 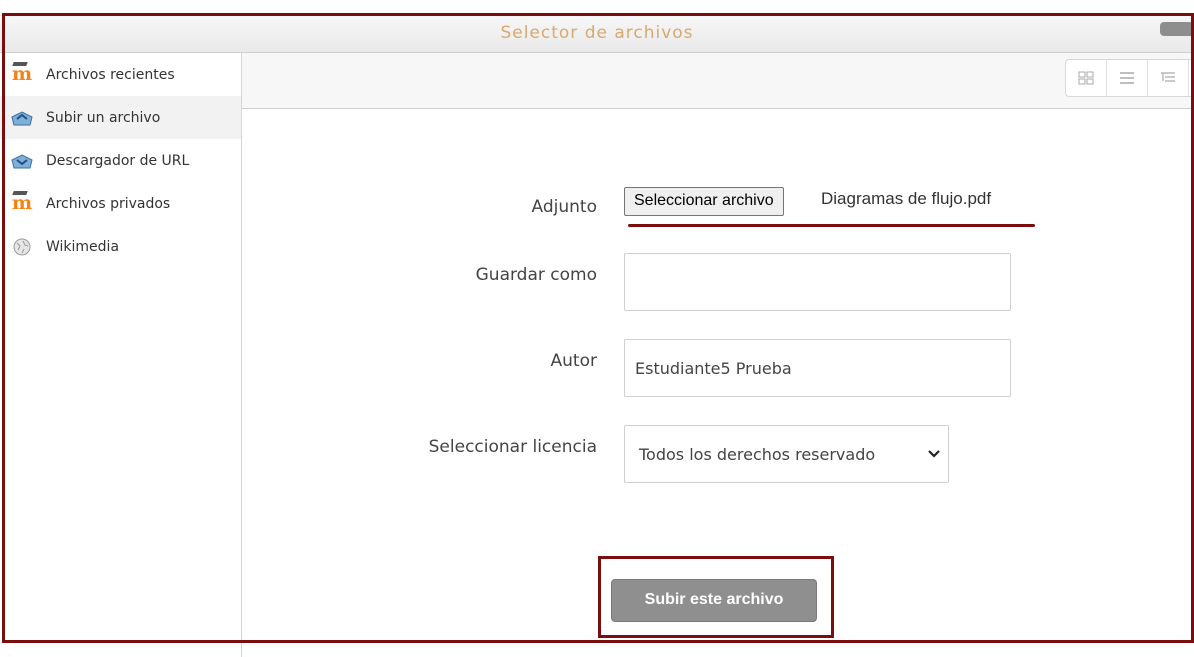 I want to click on save-as-input, so click(x=817, y=282).